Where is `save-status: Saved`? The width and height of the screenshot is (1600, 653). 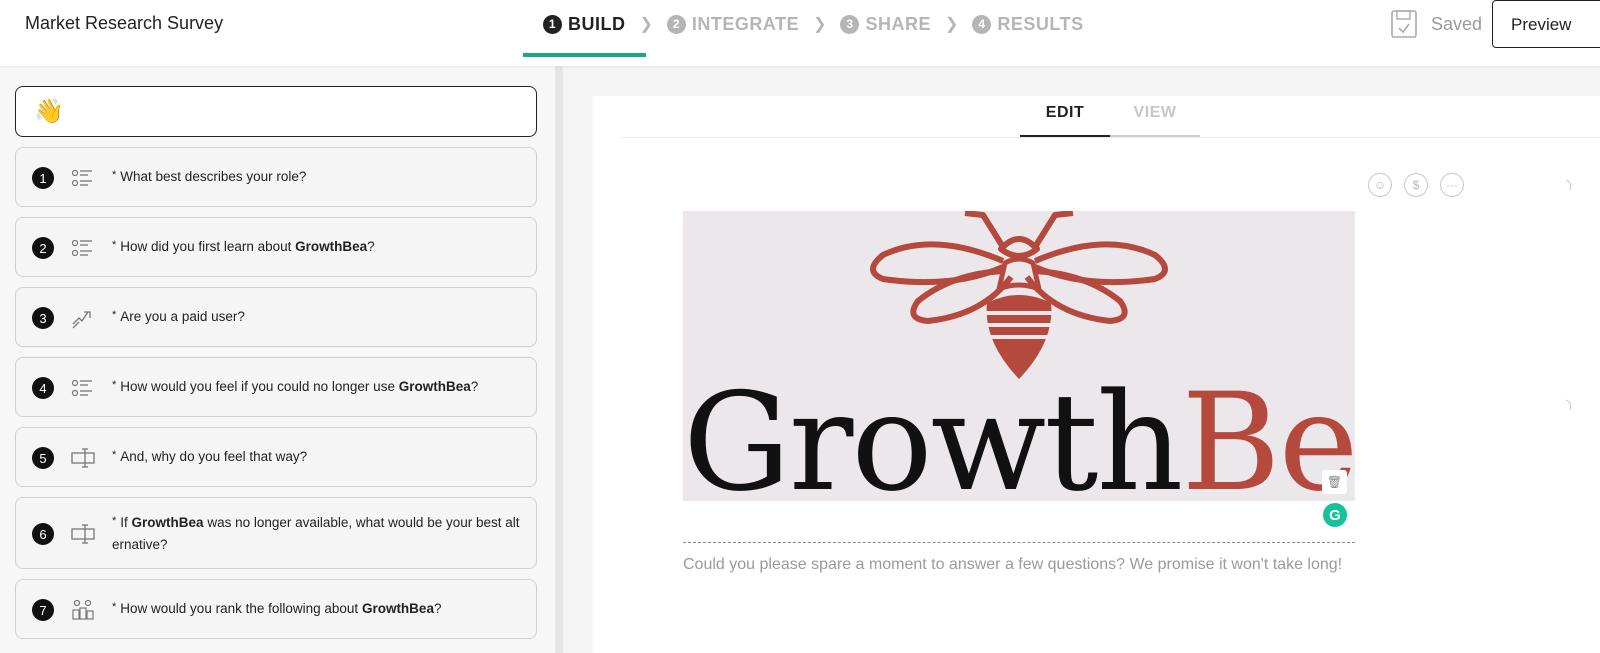 save-status: Saved is located at coordinates (1436, 24).